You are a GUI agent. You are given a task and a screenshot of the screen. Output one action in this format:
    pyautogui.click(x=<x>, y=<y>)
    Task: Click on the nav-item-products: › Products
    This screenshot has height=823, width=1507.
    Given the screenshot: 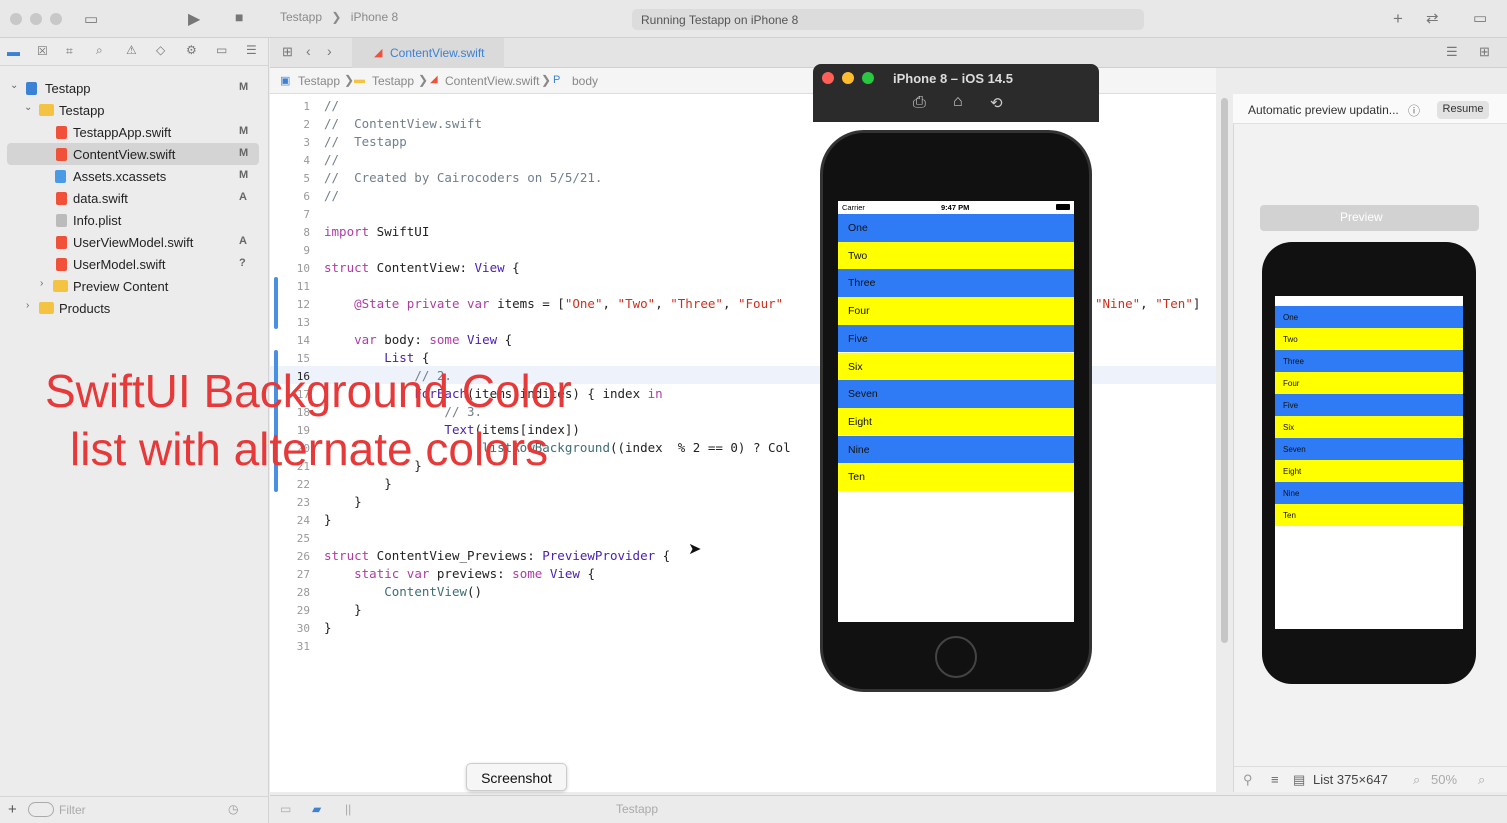 What is the action you would take?
    pyautogui.click(x=134, y=308)
    